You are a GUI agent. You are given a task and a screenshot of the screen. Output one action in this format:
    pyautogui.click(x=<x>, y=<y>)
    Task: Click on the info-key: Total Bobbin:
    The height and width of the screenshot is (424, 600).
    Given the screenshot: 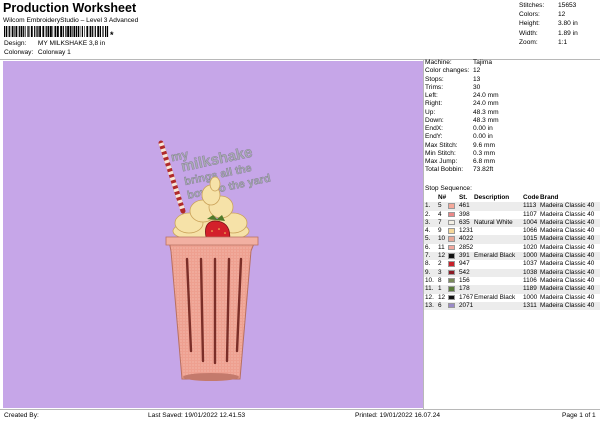 What is the action you would take?
    pyautogui.click(x=444, y=170)
    